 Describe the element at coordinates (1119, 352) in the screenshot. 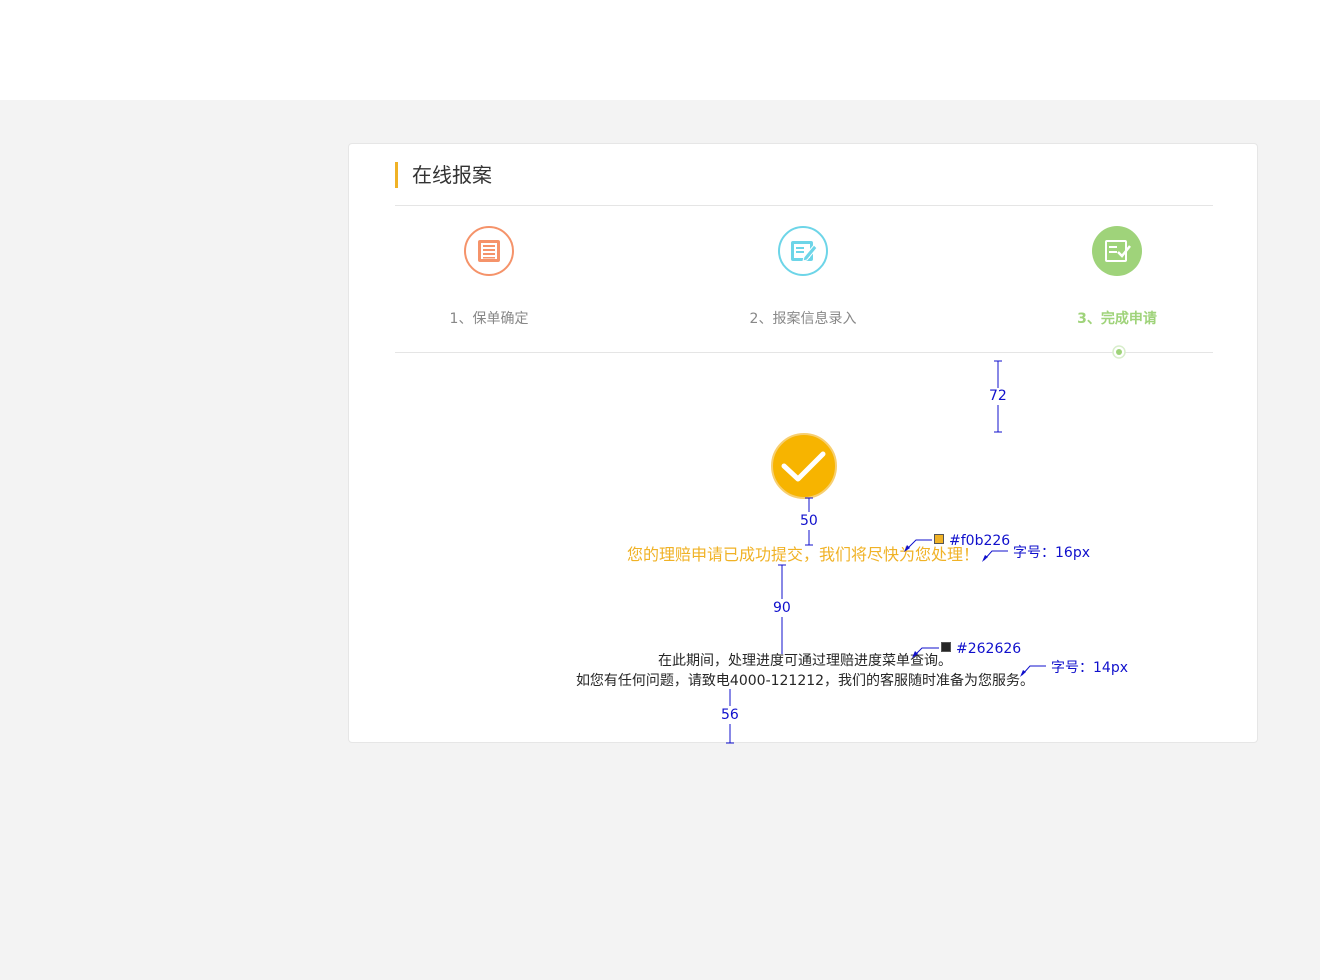

I see `active-step-indicator` at that location.